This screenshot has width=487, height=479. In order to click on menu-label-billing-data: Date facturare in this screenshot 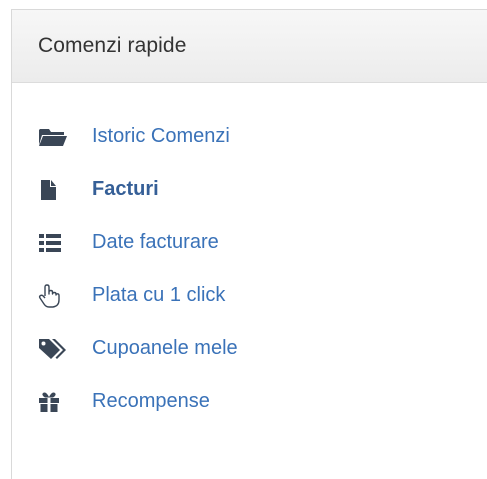, I will do `click(155, 242)`.